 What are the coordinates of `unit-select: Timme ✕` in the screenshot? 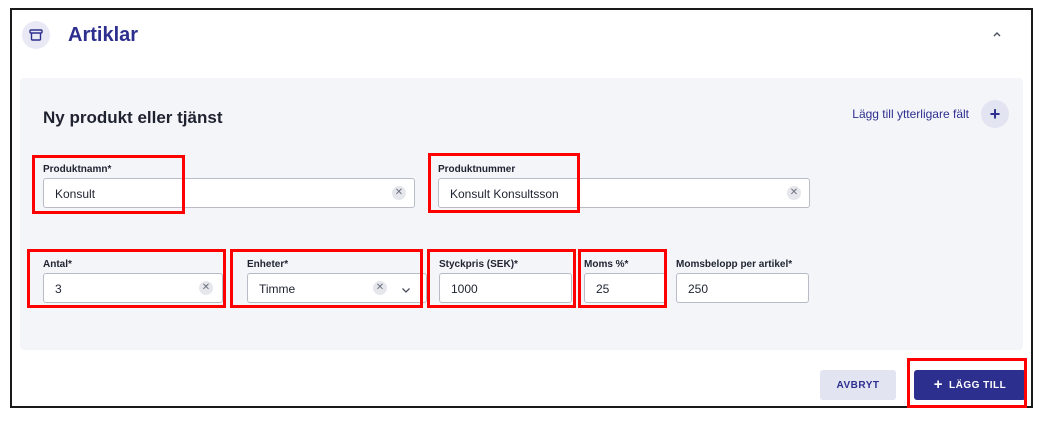 It's located at (337, 288).